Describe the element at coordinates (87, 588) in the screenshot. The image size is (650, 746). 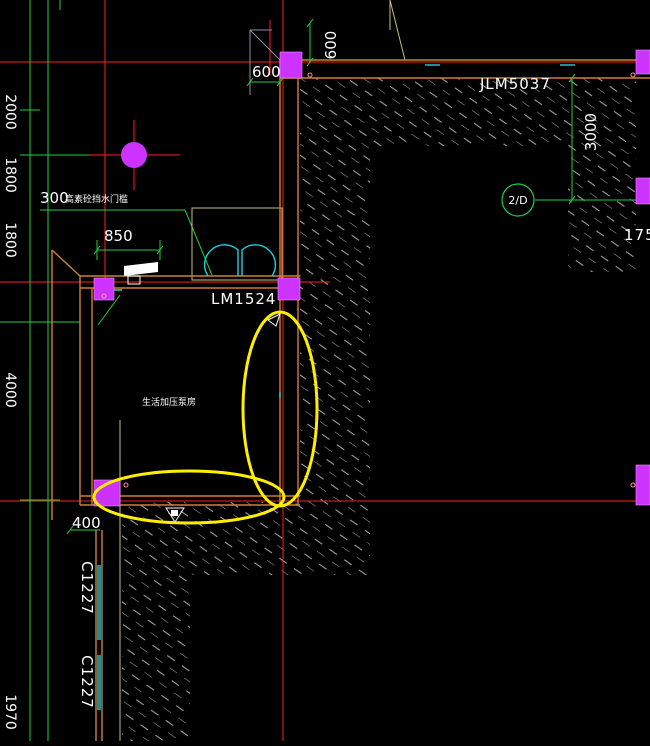
I see `window-label-left-1: C1227` at that location.